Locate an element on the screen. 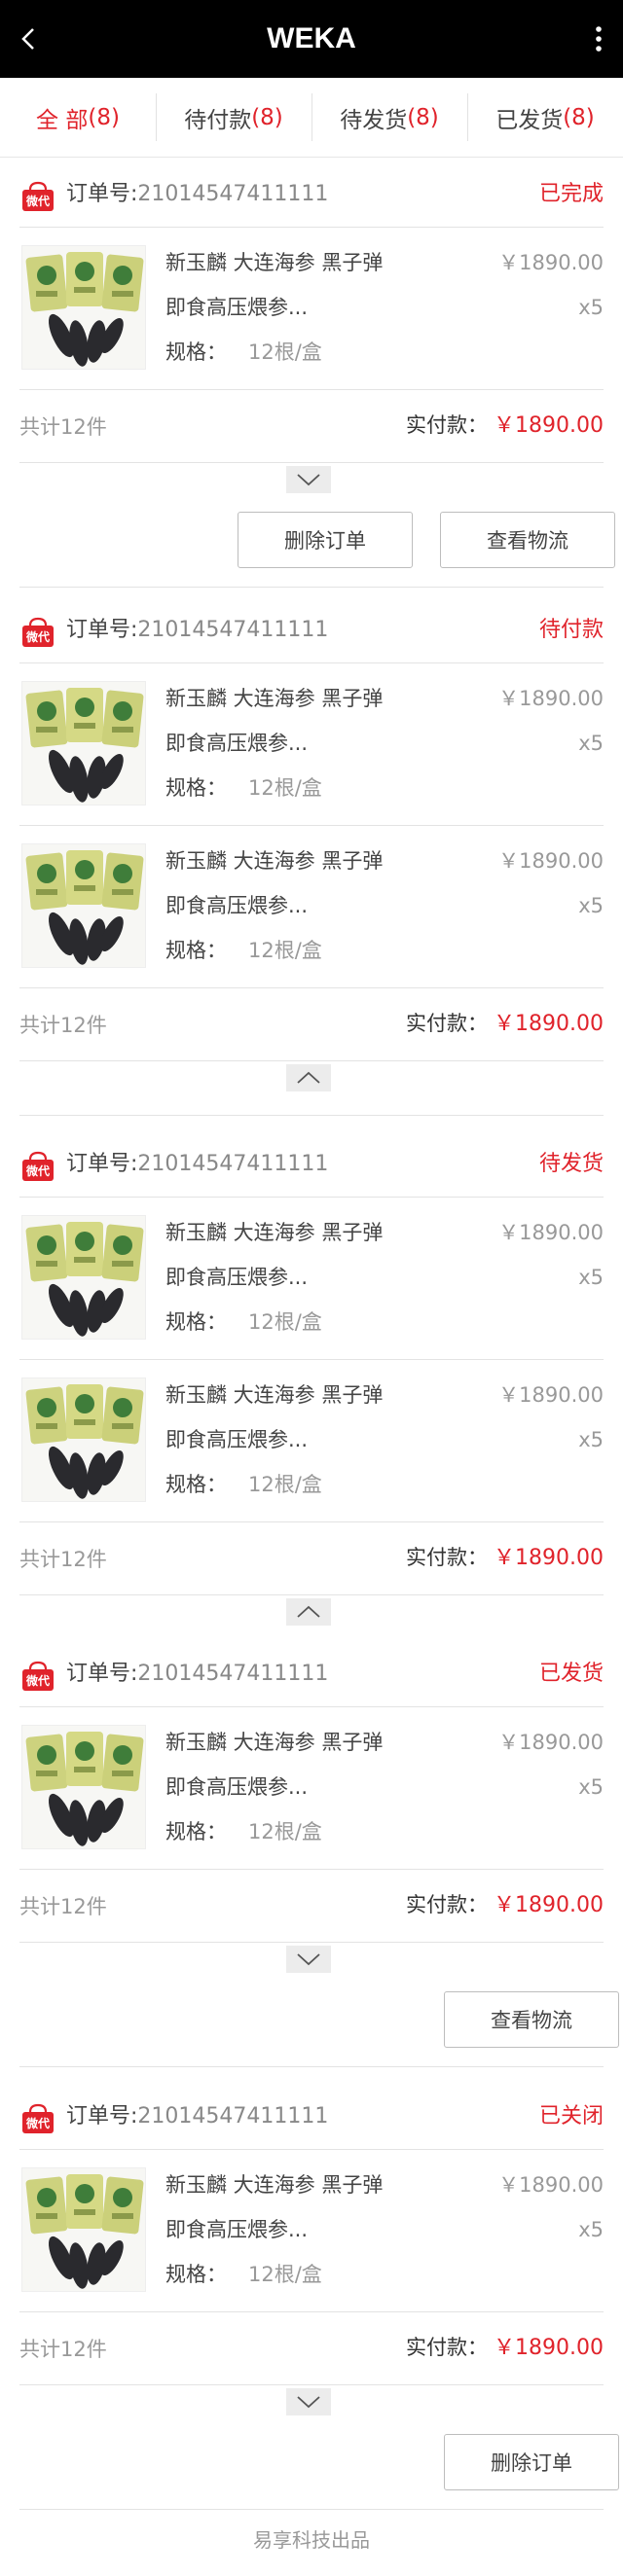  order-actions: 删除订单 is located at coordinates (311, 2465).